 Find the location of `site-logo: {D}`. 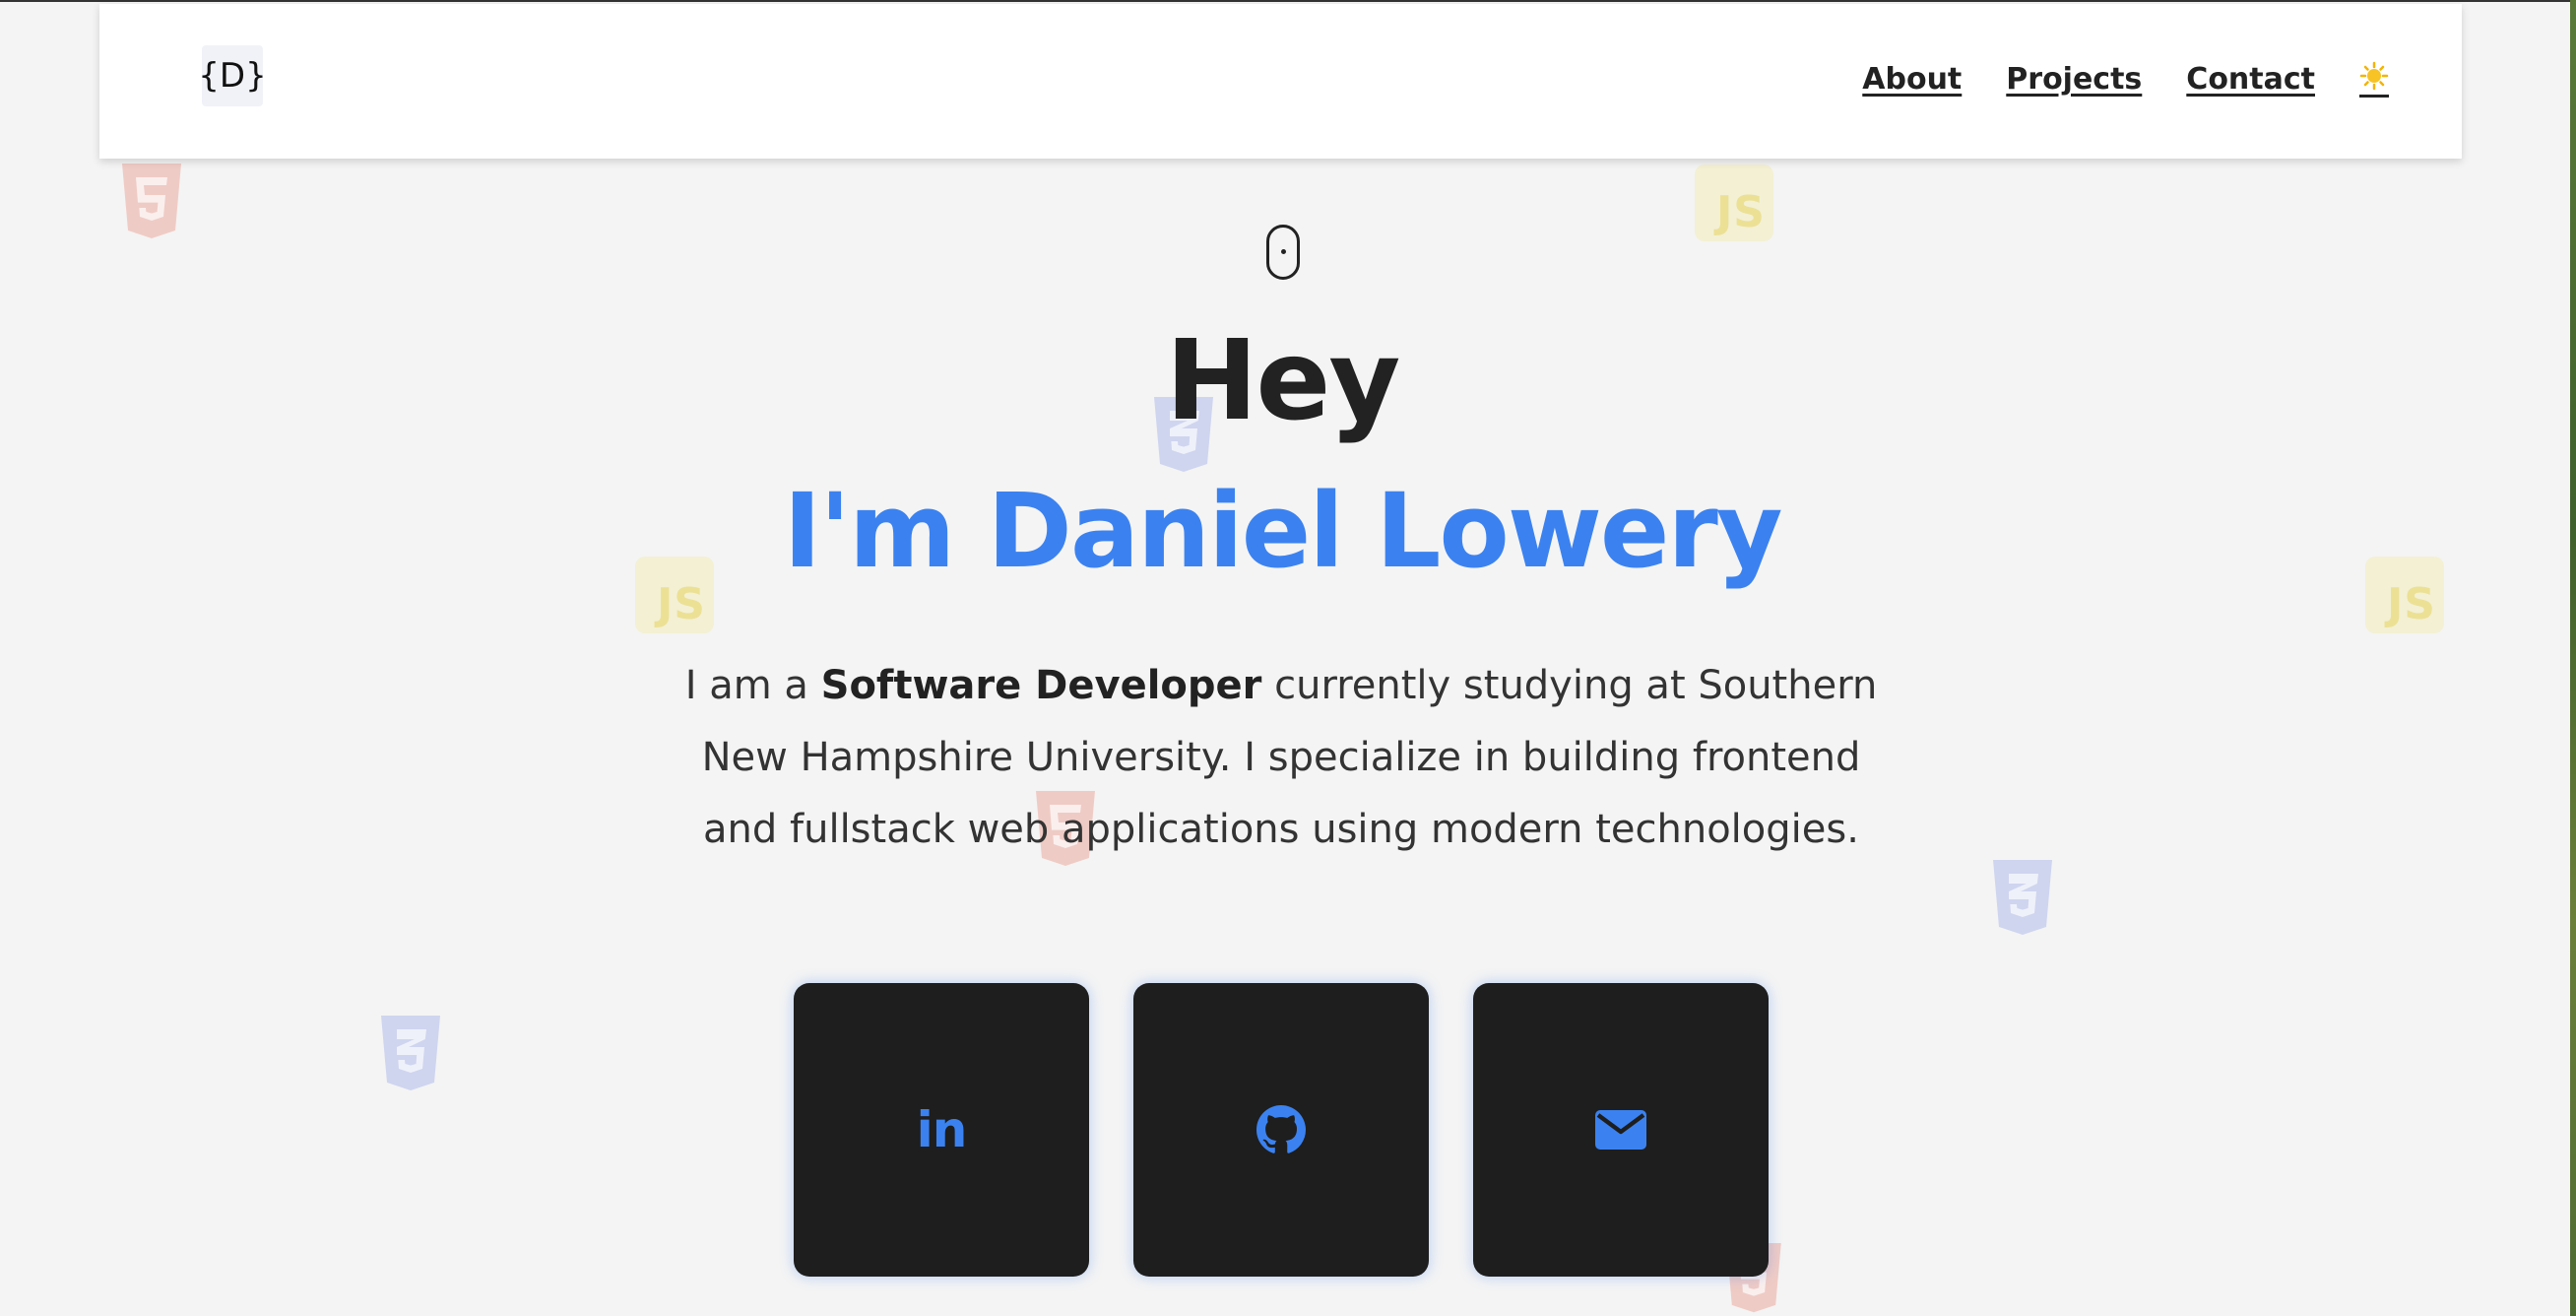

site-logo: {D} is located at coordinates (232, 75).